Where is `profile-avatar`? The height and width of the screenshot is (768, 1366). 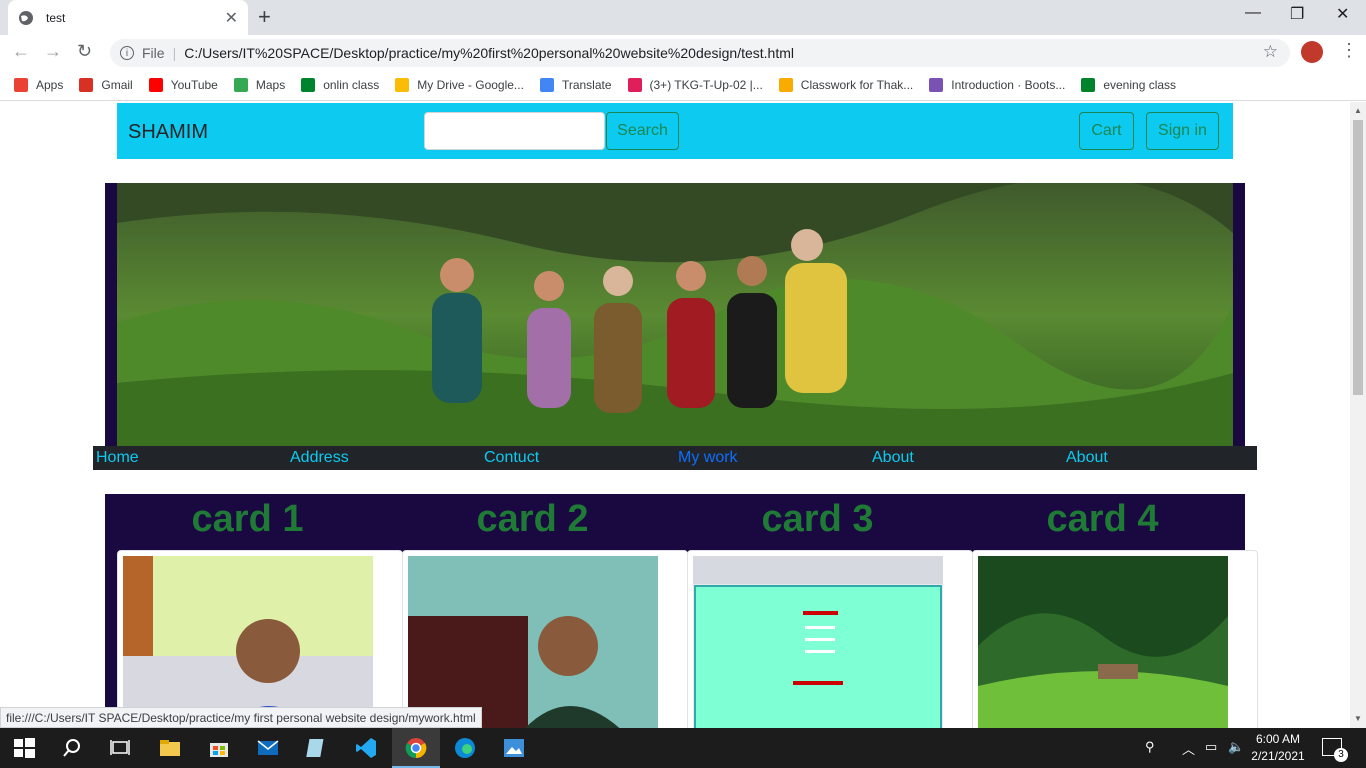 profile-avatar is located at coordinates (1312, 52).